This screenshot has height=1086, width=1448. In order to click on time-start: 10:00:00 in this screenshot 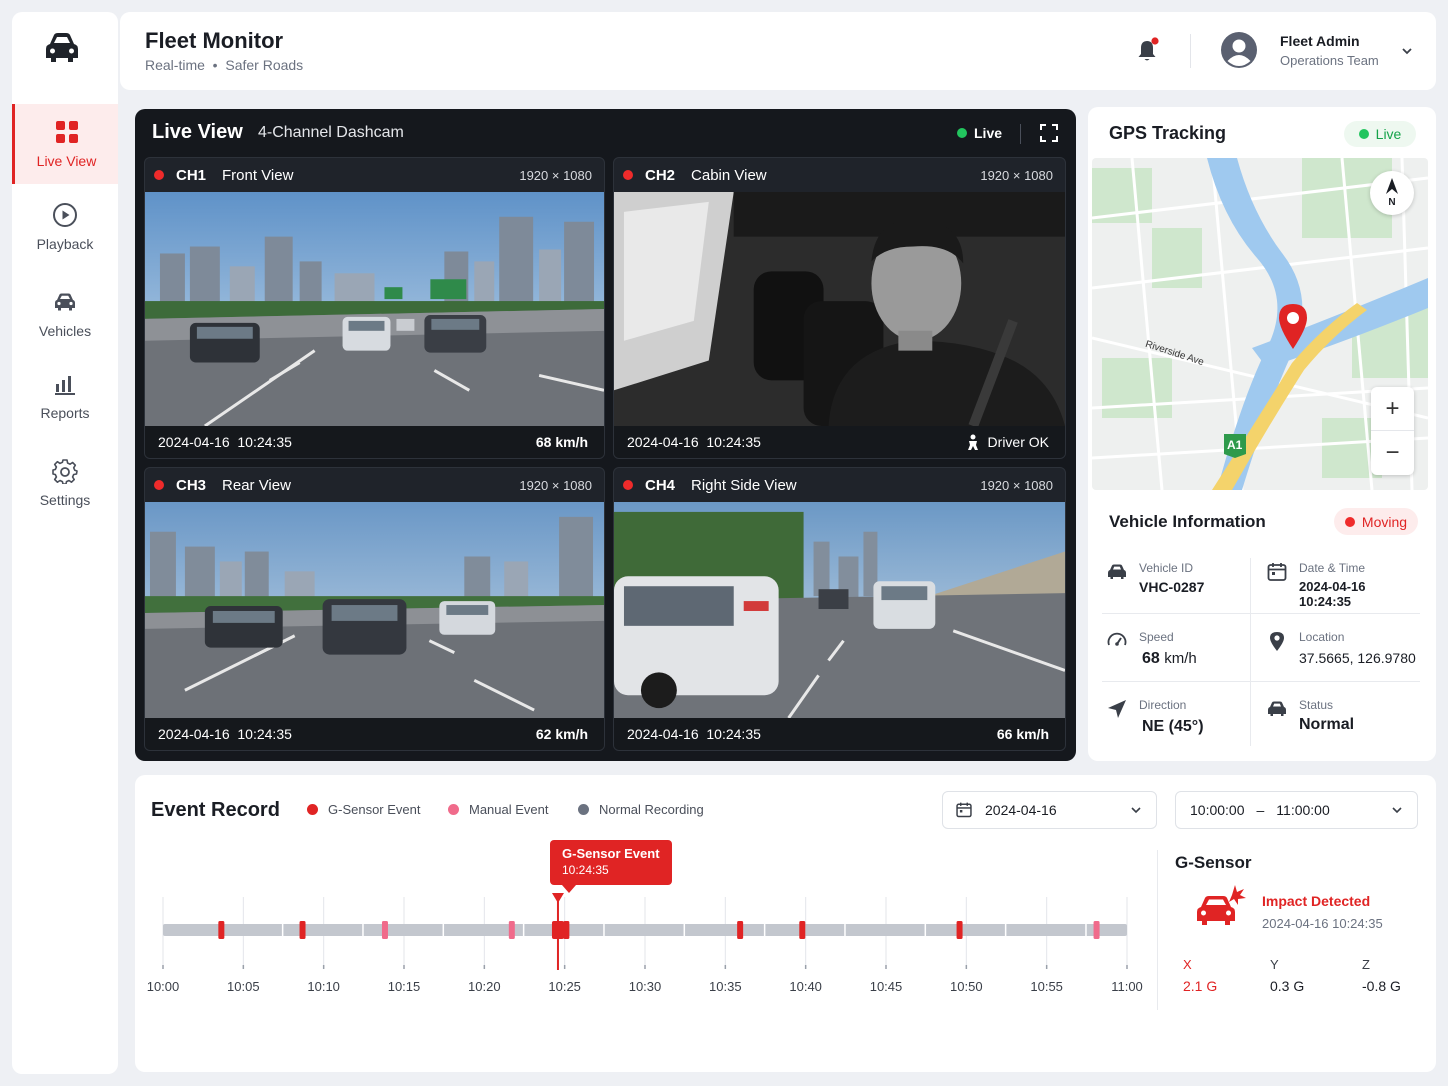, I will do `click(1217, 810)`.